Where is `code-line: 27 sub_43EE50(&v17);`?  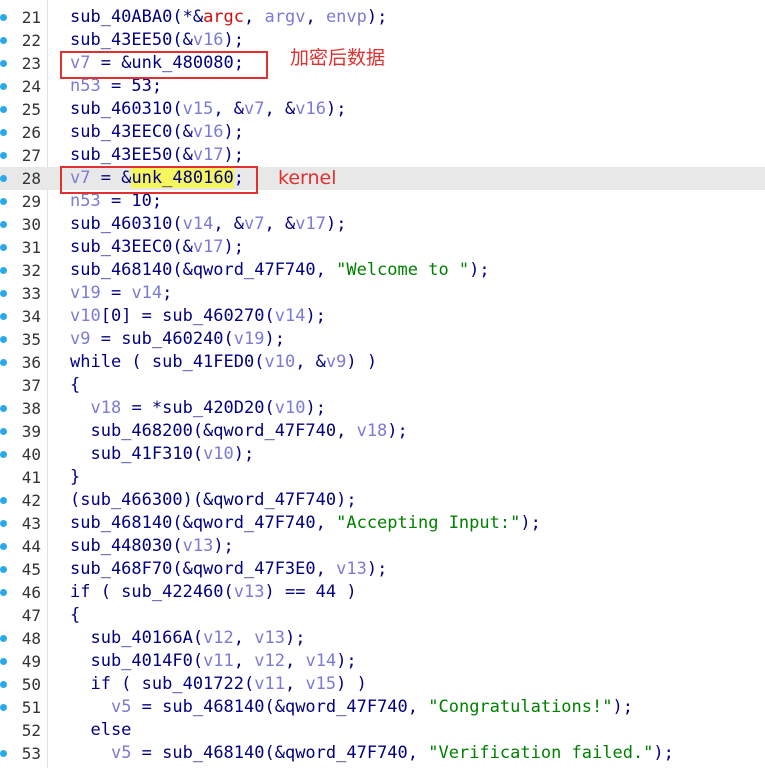
code-line: 27 sub_43EE50(&v17); is located at coordinates (382, 155).